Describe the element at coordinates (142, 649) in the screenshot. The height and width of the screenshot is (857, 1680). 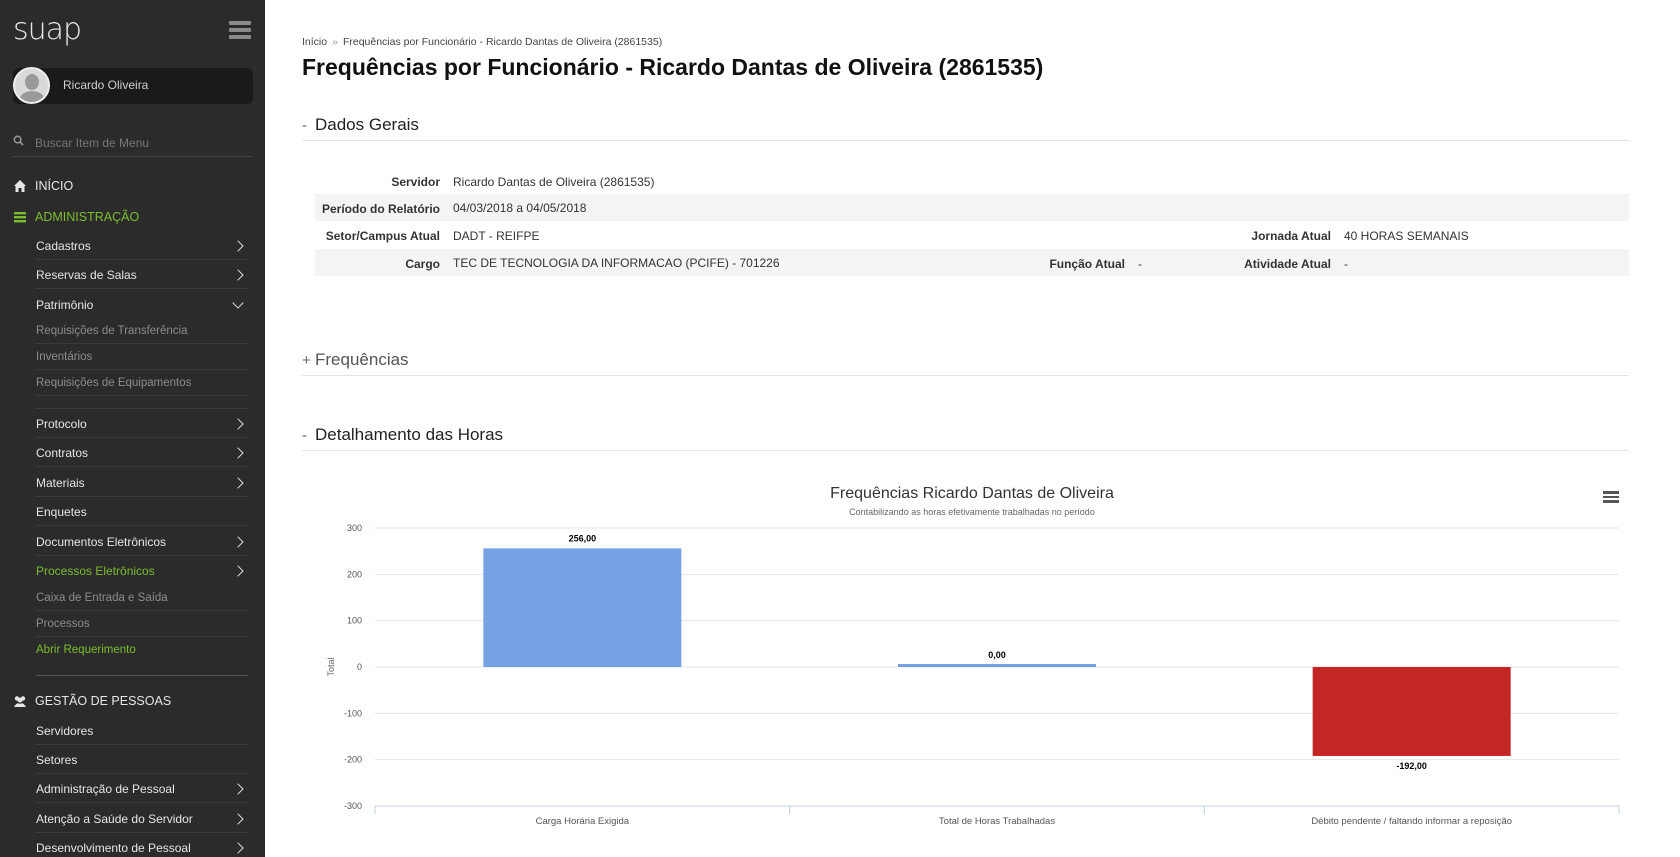
I see `sidebar-subitem-abrir-requerimento: Abrir Requerimento` at that location.